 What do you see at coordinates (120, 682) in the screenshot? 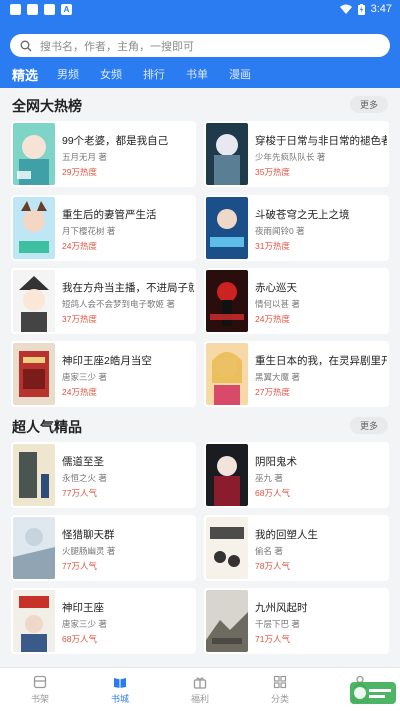
I see `book-open-icon` at bounding box center [120, 682].